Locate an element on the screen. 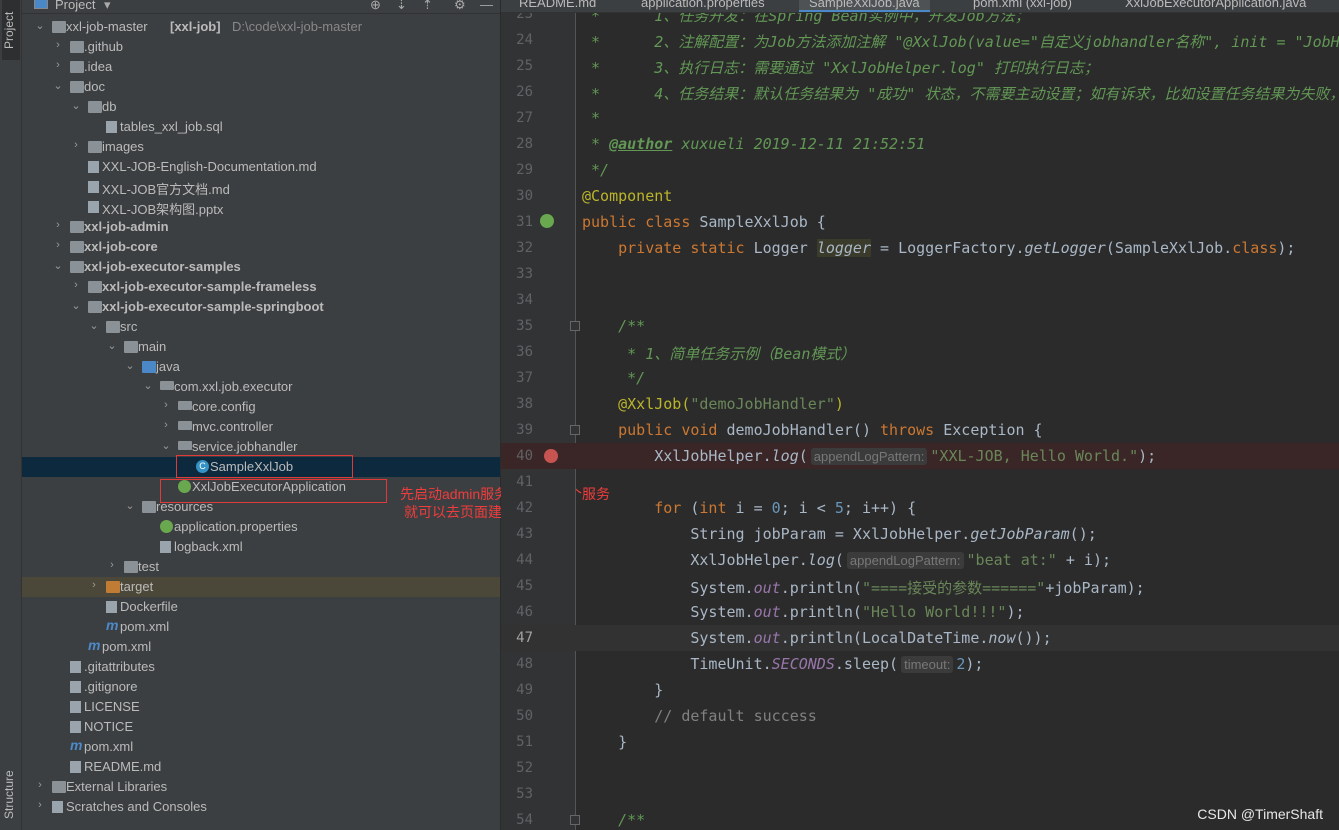  code-line: 27 * is located at coordinates (920, 118).